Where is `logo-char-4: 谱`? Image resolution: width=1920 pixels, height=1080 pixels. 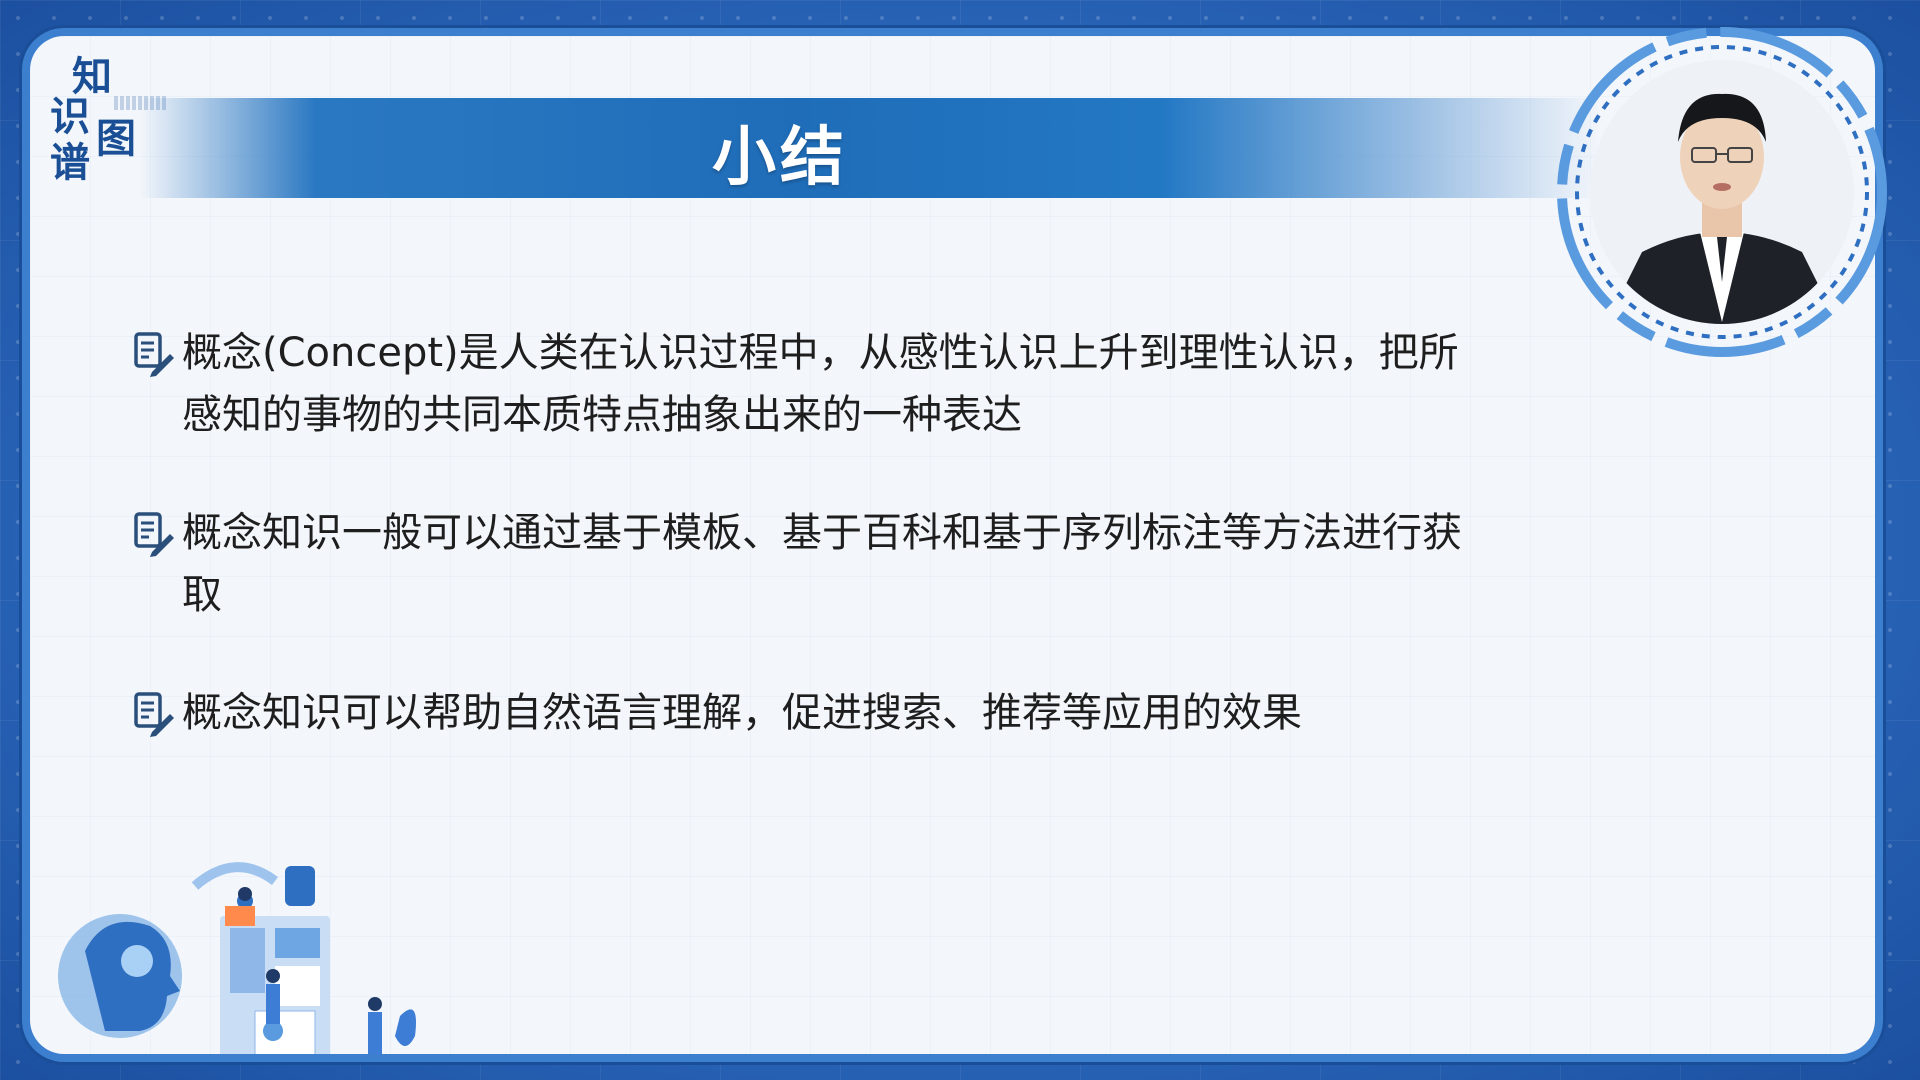 logo-char-4: 谱 is located at coordinates (70, 163).